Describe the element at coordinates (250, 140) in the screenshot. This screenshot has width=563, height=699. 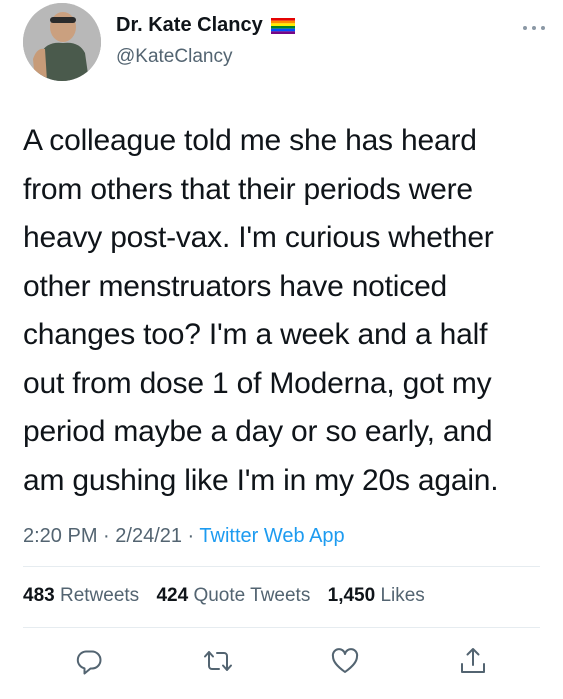
I see `tweet-text-line: A colleague told me she has heard` at that location.